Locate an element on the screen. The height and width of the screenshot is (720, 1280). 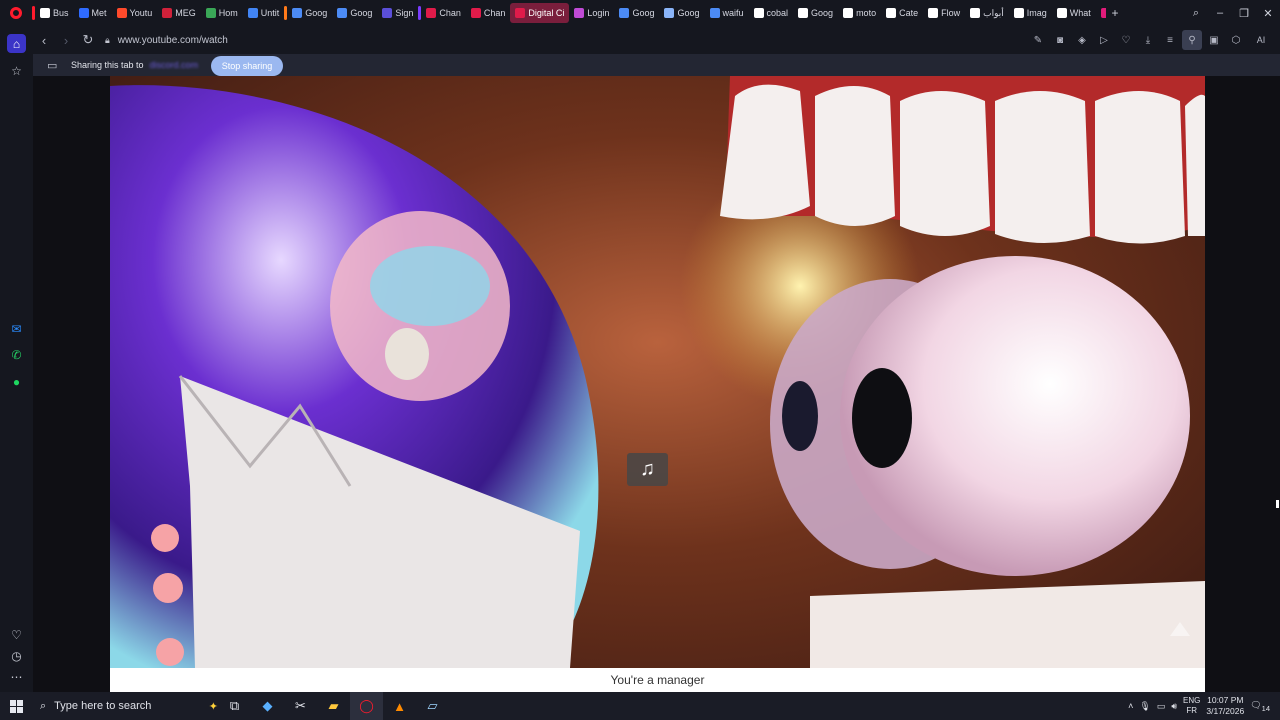
volume-icon: 🔊︎ is located at coordinates (1174, 706).